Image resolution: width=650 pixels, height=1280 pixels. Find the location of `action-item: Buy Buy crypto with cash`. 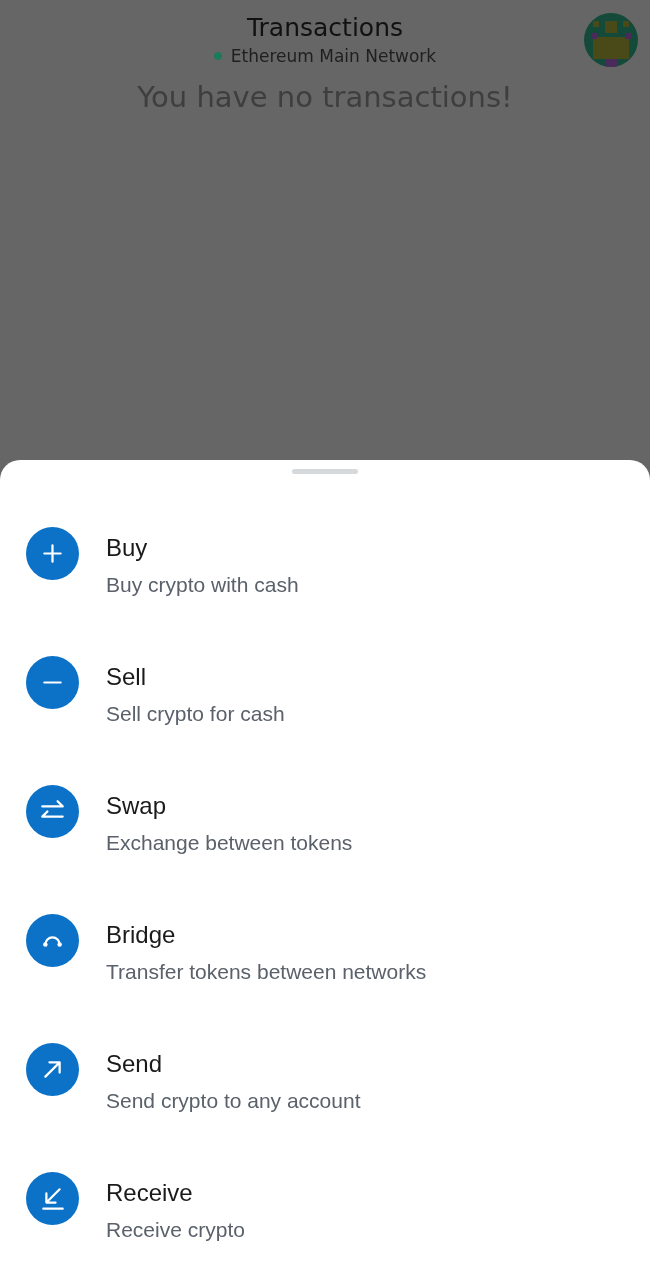

action-item: Buy Buy crypto with cash is located at coordinates (338, 563).